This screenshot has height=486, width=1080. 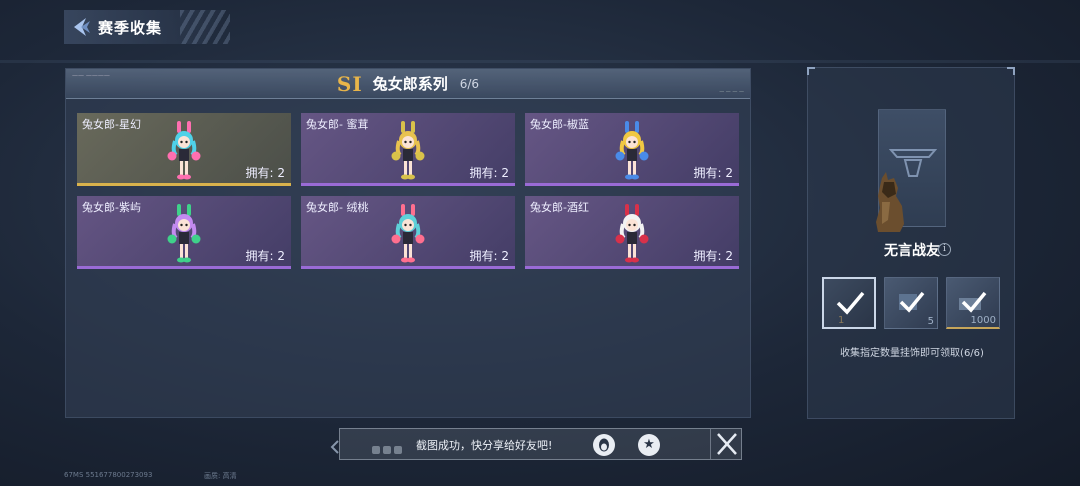 I want to click on reward-name: 无言战友, so click(x=912, y=251).